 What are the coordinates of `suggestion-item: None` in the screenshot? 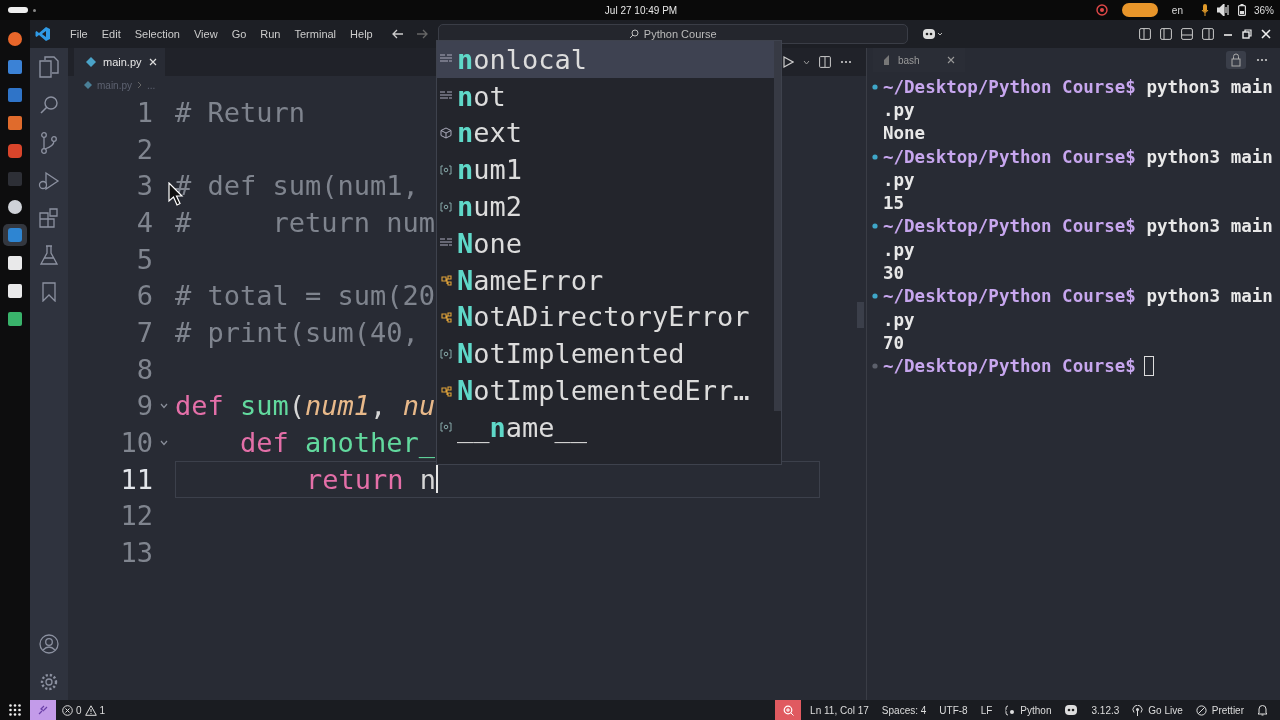 It's located at (605, 243).